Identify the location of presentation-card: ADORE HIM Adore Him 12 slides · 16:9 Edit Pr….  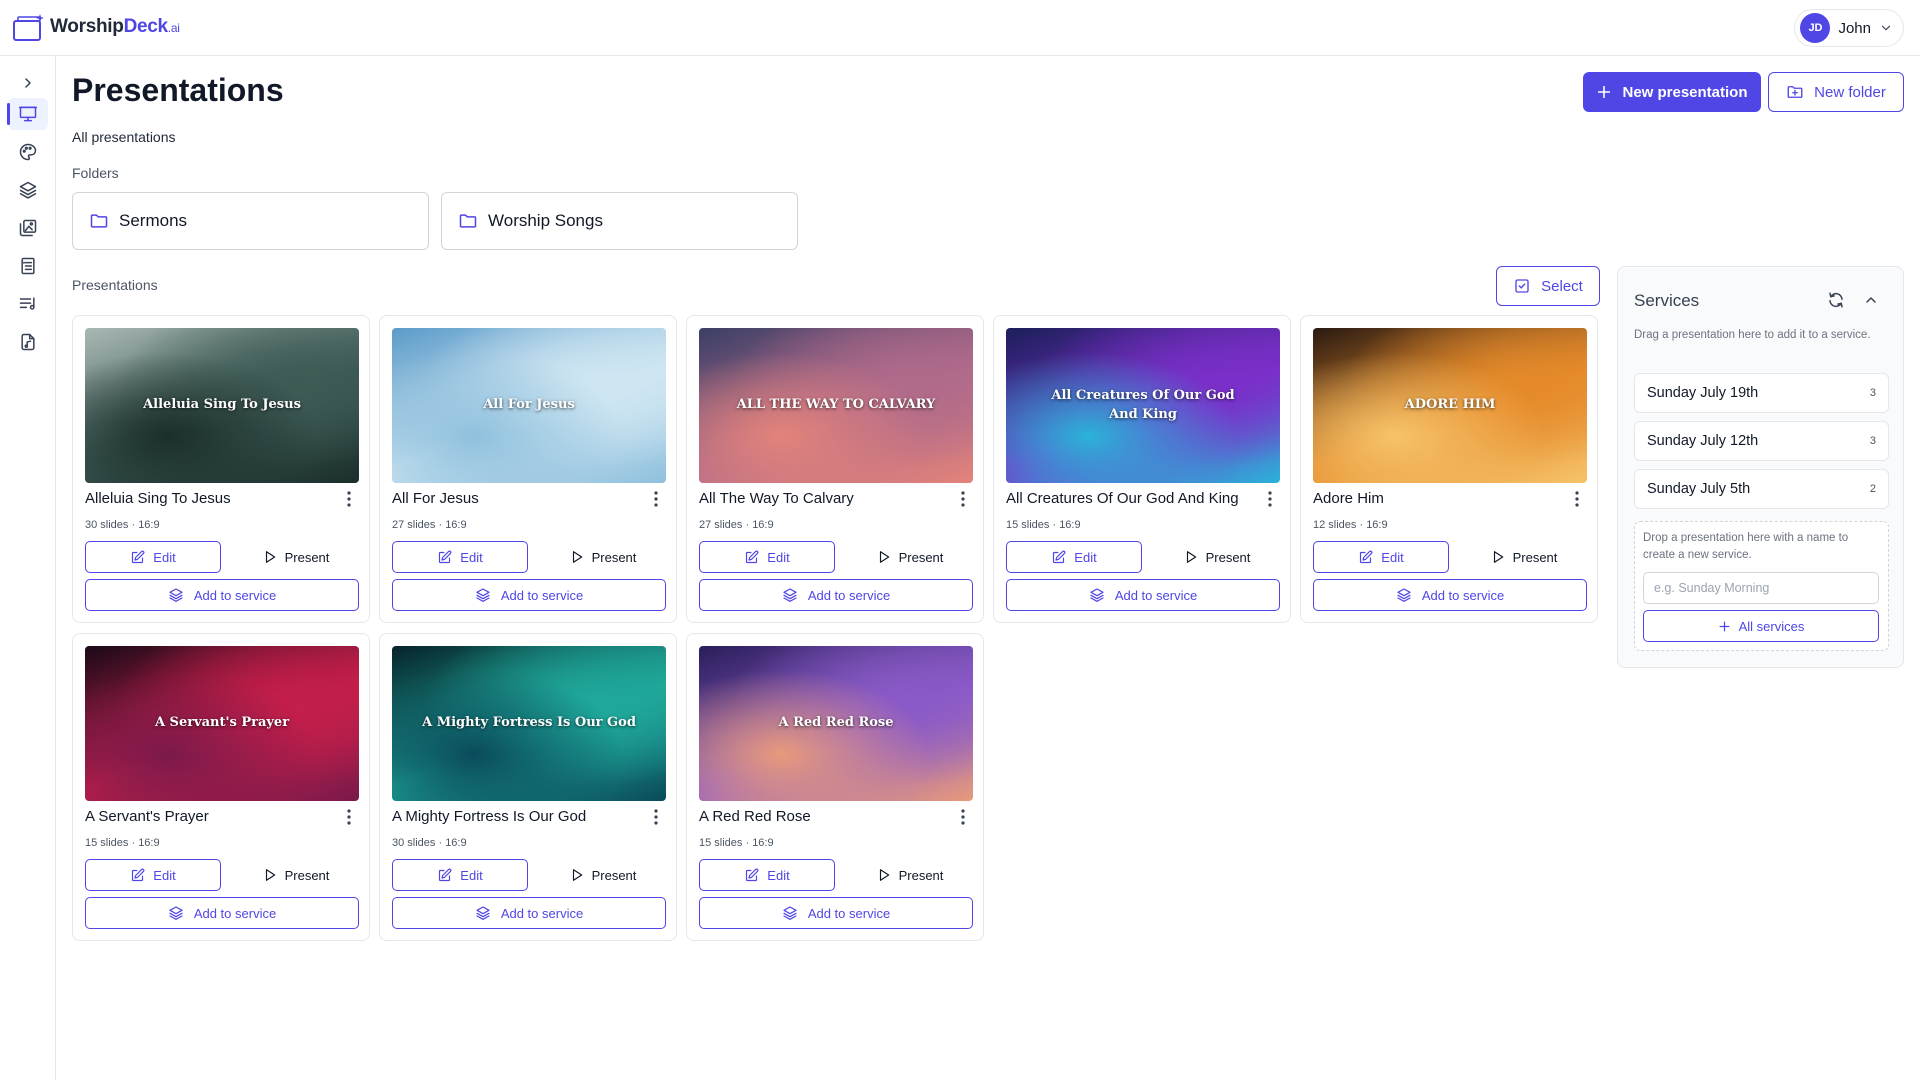
(1449, 469).